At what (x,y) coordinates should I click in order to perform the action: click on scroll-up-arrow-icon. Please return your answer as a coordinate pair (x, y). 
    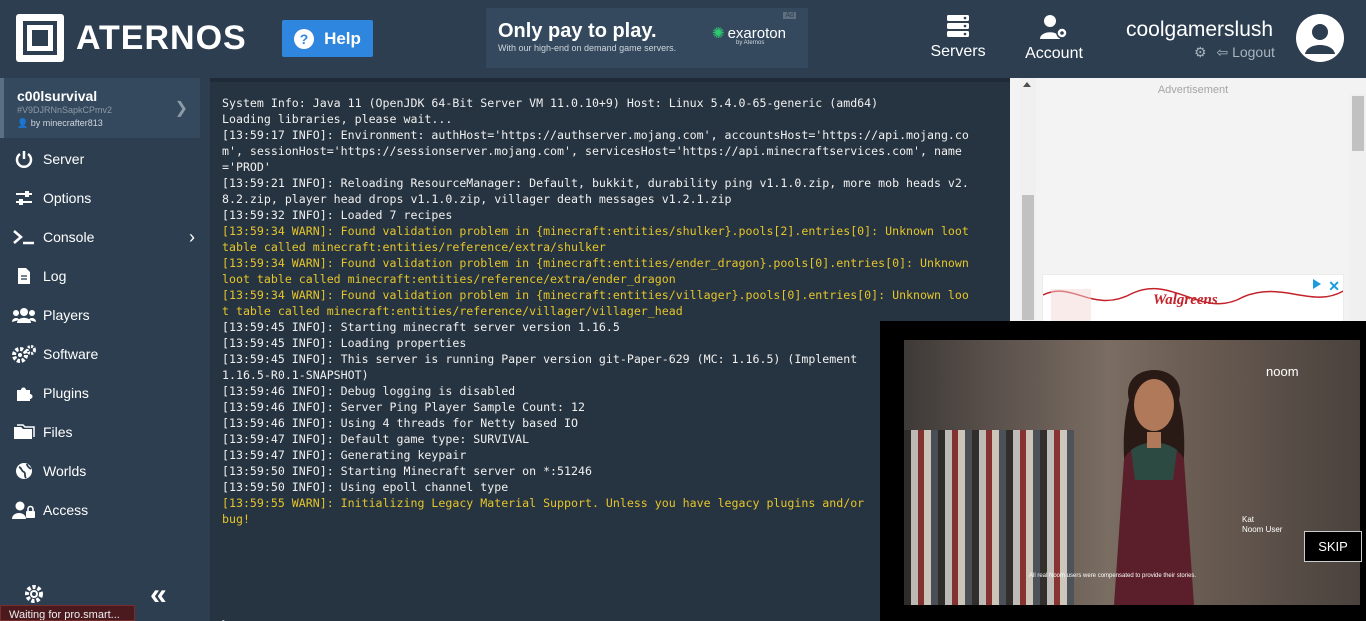
    Looking at the image, I should click on (1027, 84).